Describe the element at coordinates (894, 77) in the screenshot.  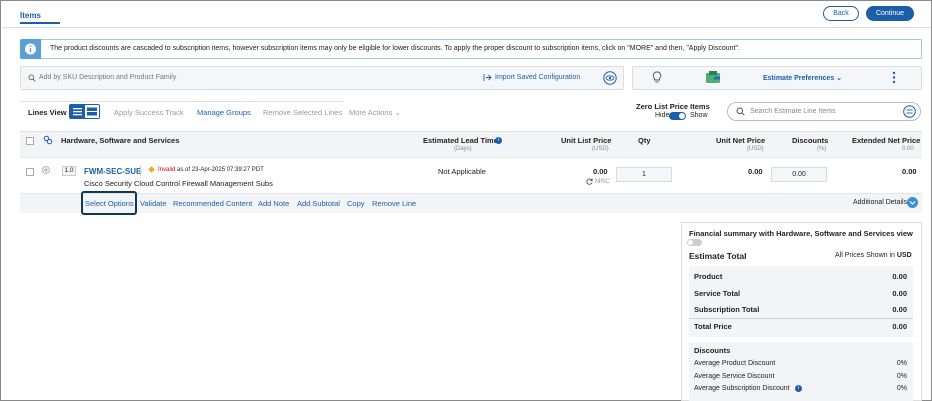
I see `more-vertical-icon` at that location.